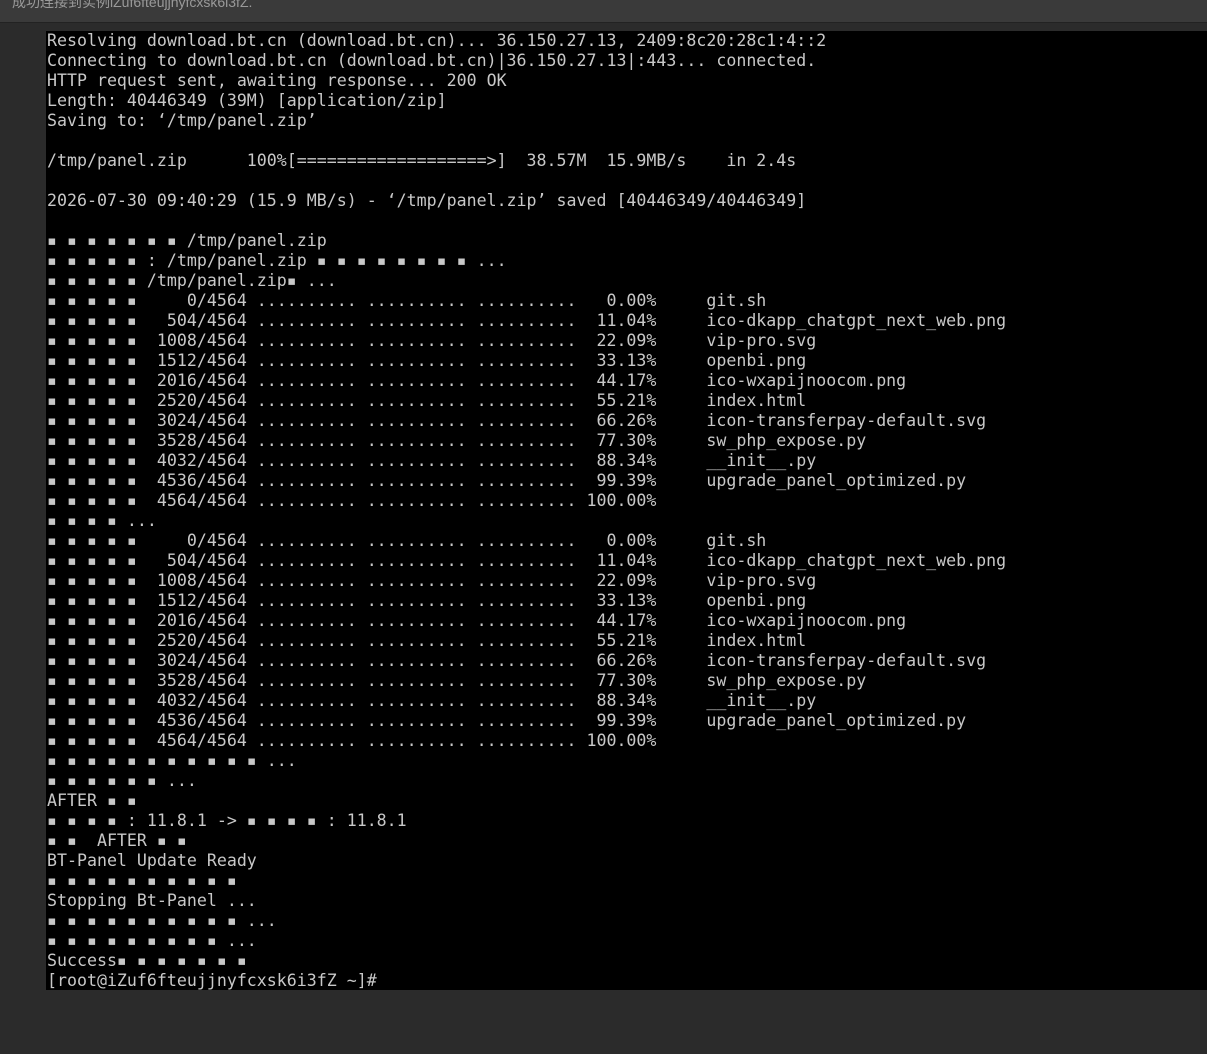 This screenshot has height=1054, width=1207. Describe the element at coordinates (603, 11) in the screenshot. I see `connection-status-bar: 成功连接到实例iZuf6fteujjnyfcxsk6i3fZ.` at that location.